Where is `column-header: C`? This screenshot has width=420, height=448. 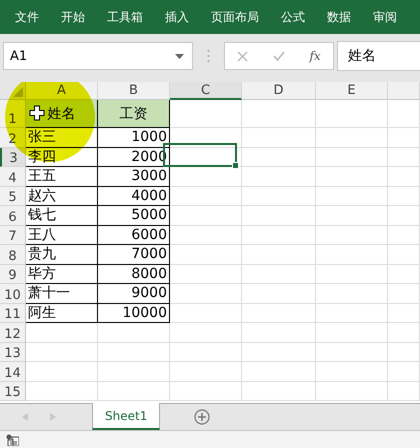 column-header: C is located at coordinates (206, 91).